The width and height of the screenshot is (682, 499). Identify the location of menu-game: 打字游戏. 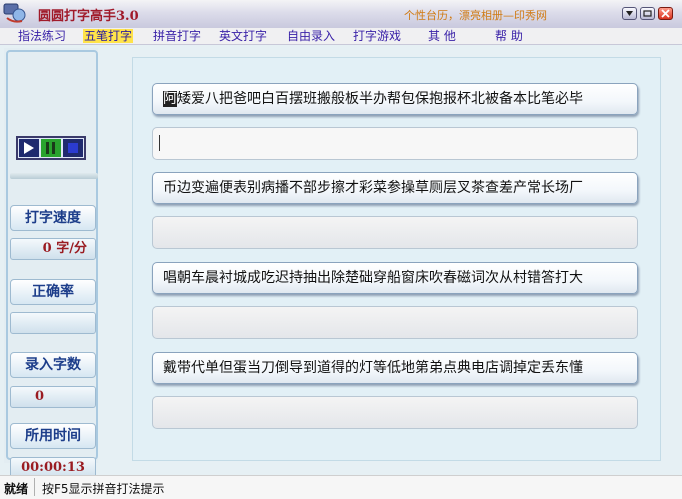
(377, 36).